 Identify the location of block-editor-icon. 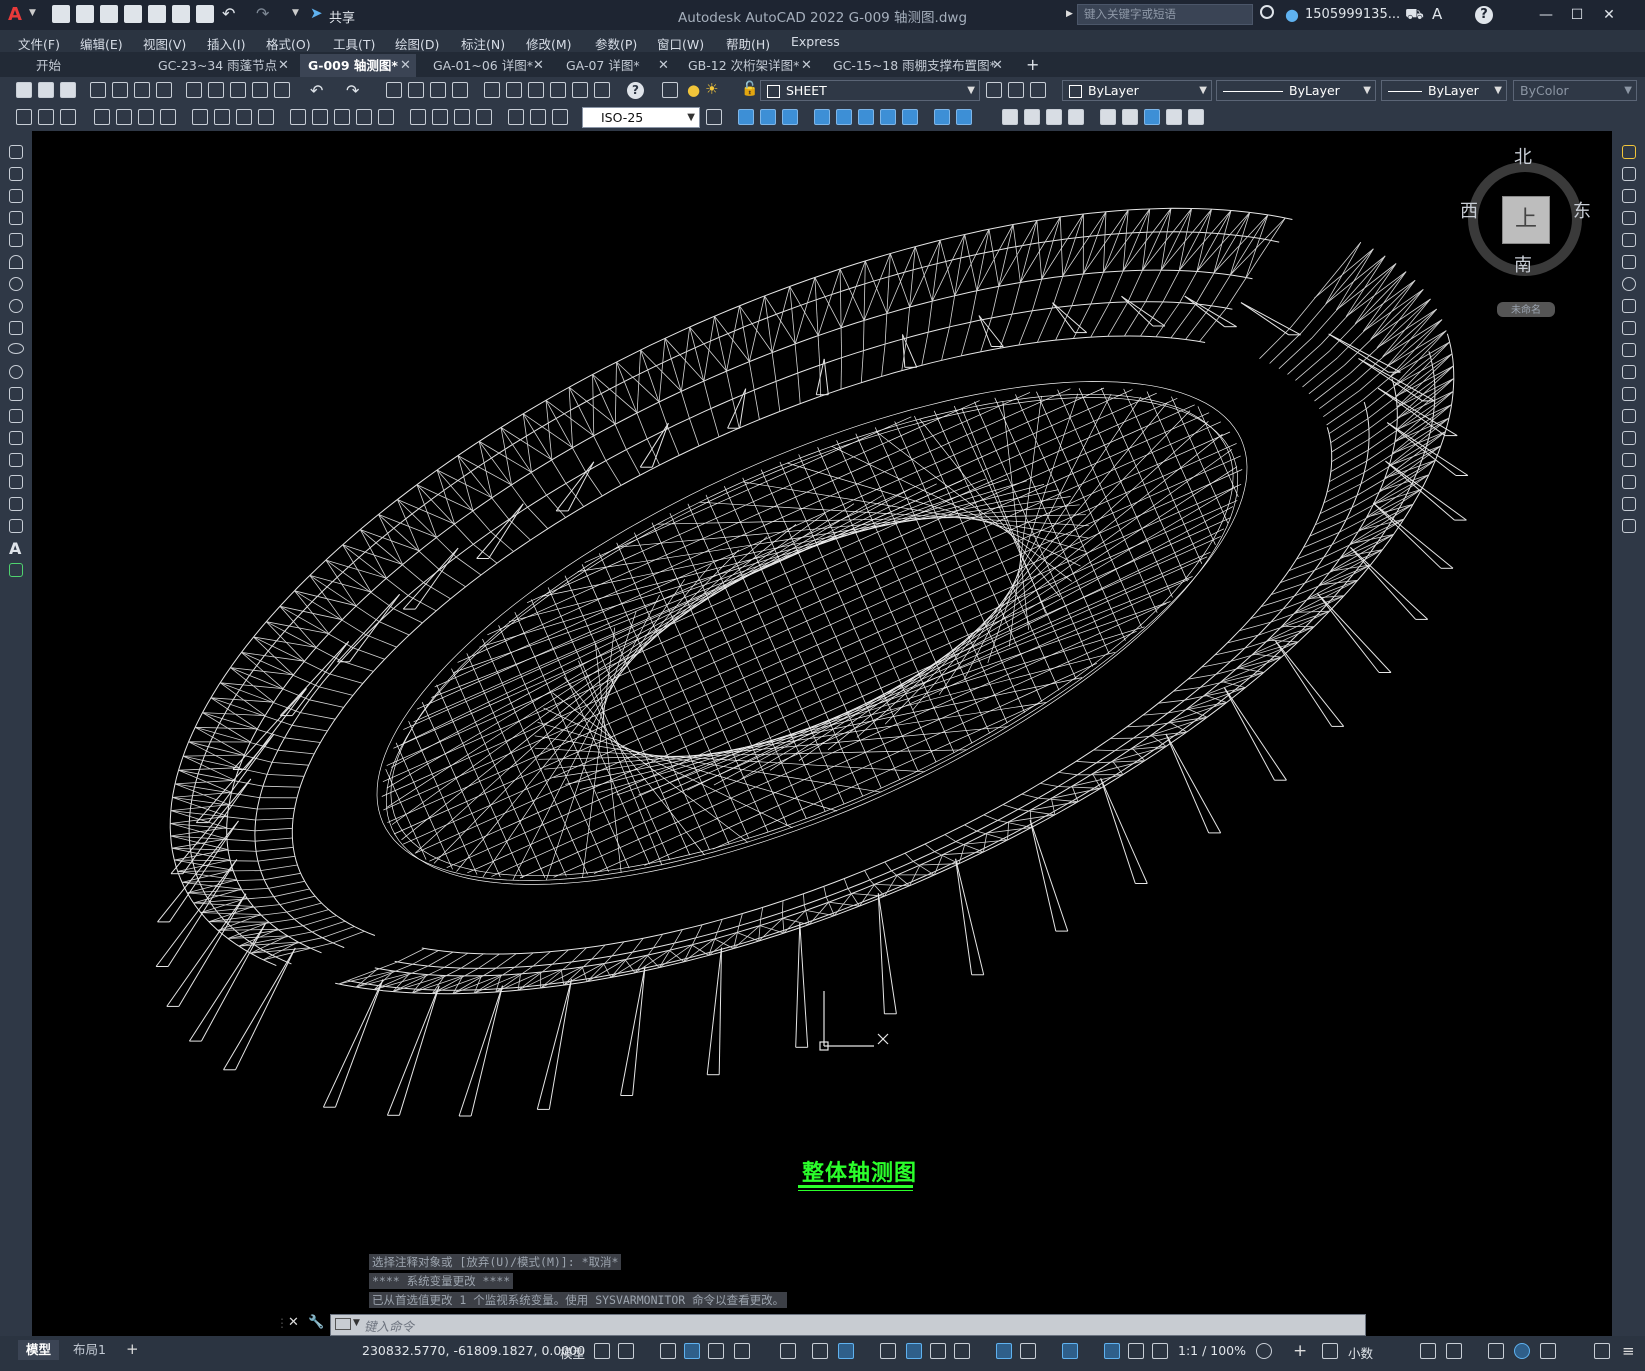
(282, 90).